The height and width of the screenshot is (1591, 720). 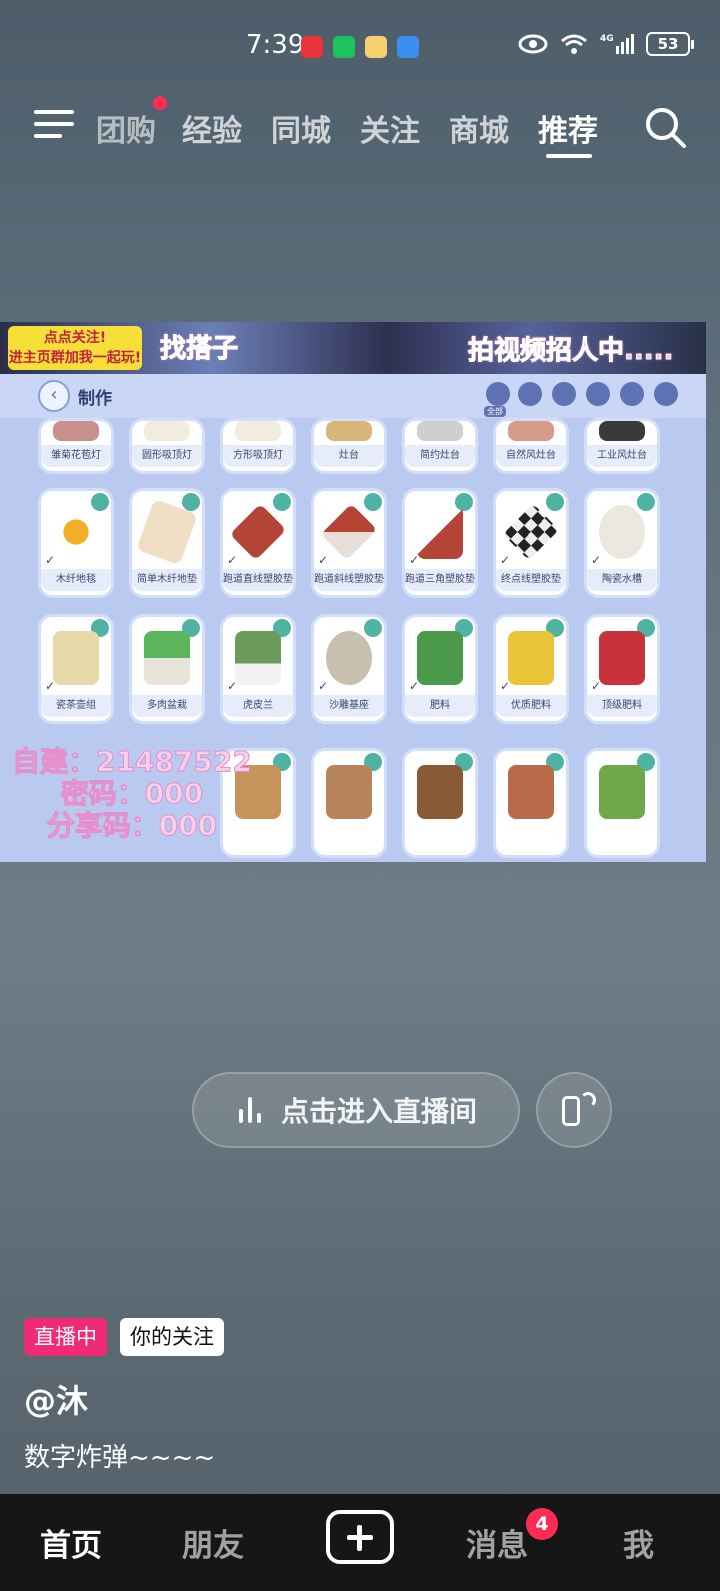 What do you see at coordinates (569, 156) in the screenshot?
I see `active-tab-indicator` at bounding box center [569, 156].